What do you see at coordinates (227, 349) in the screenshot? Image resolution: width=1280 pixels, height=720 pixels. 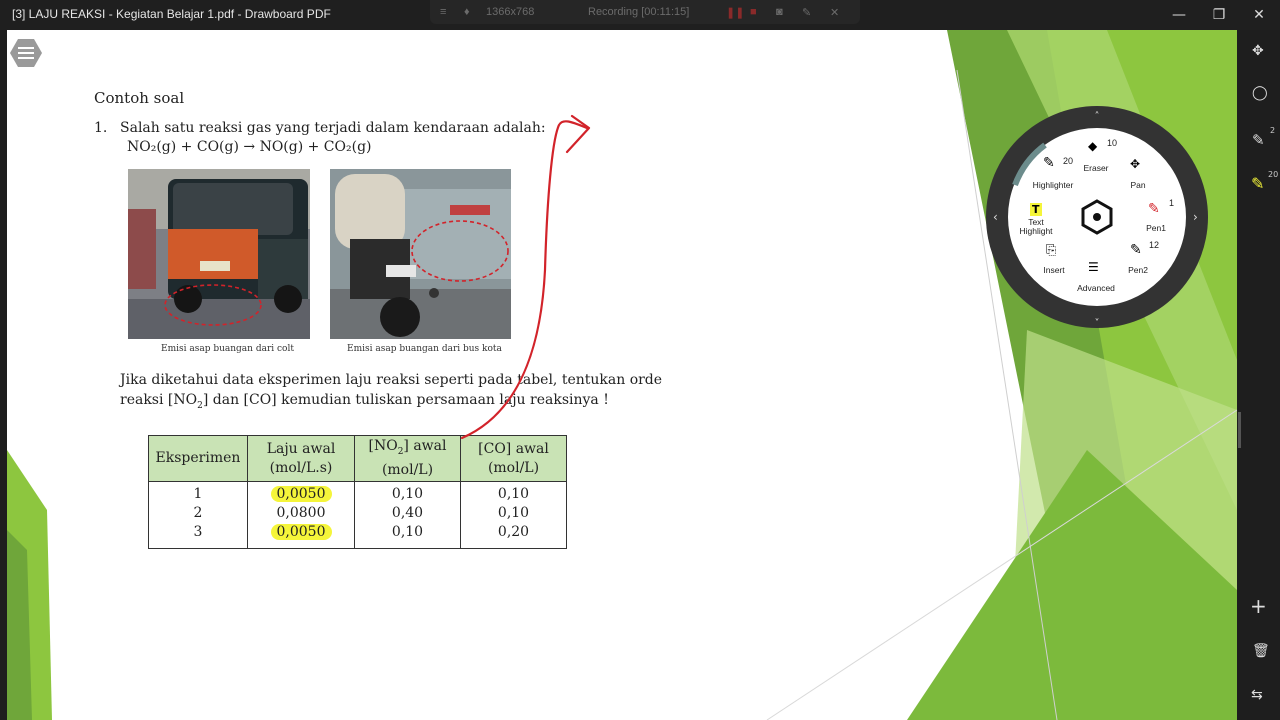 I see `caption-left: Emisi asap buangan dari colt` at bounding box center [227, 349].